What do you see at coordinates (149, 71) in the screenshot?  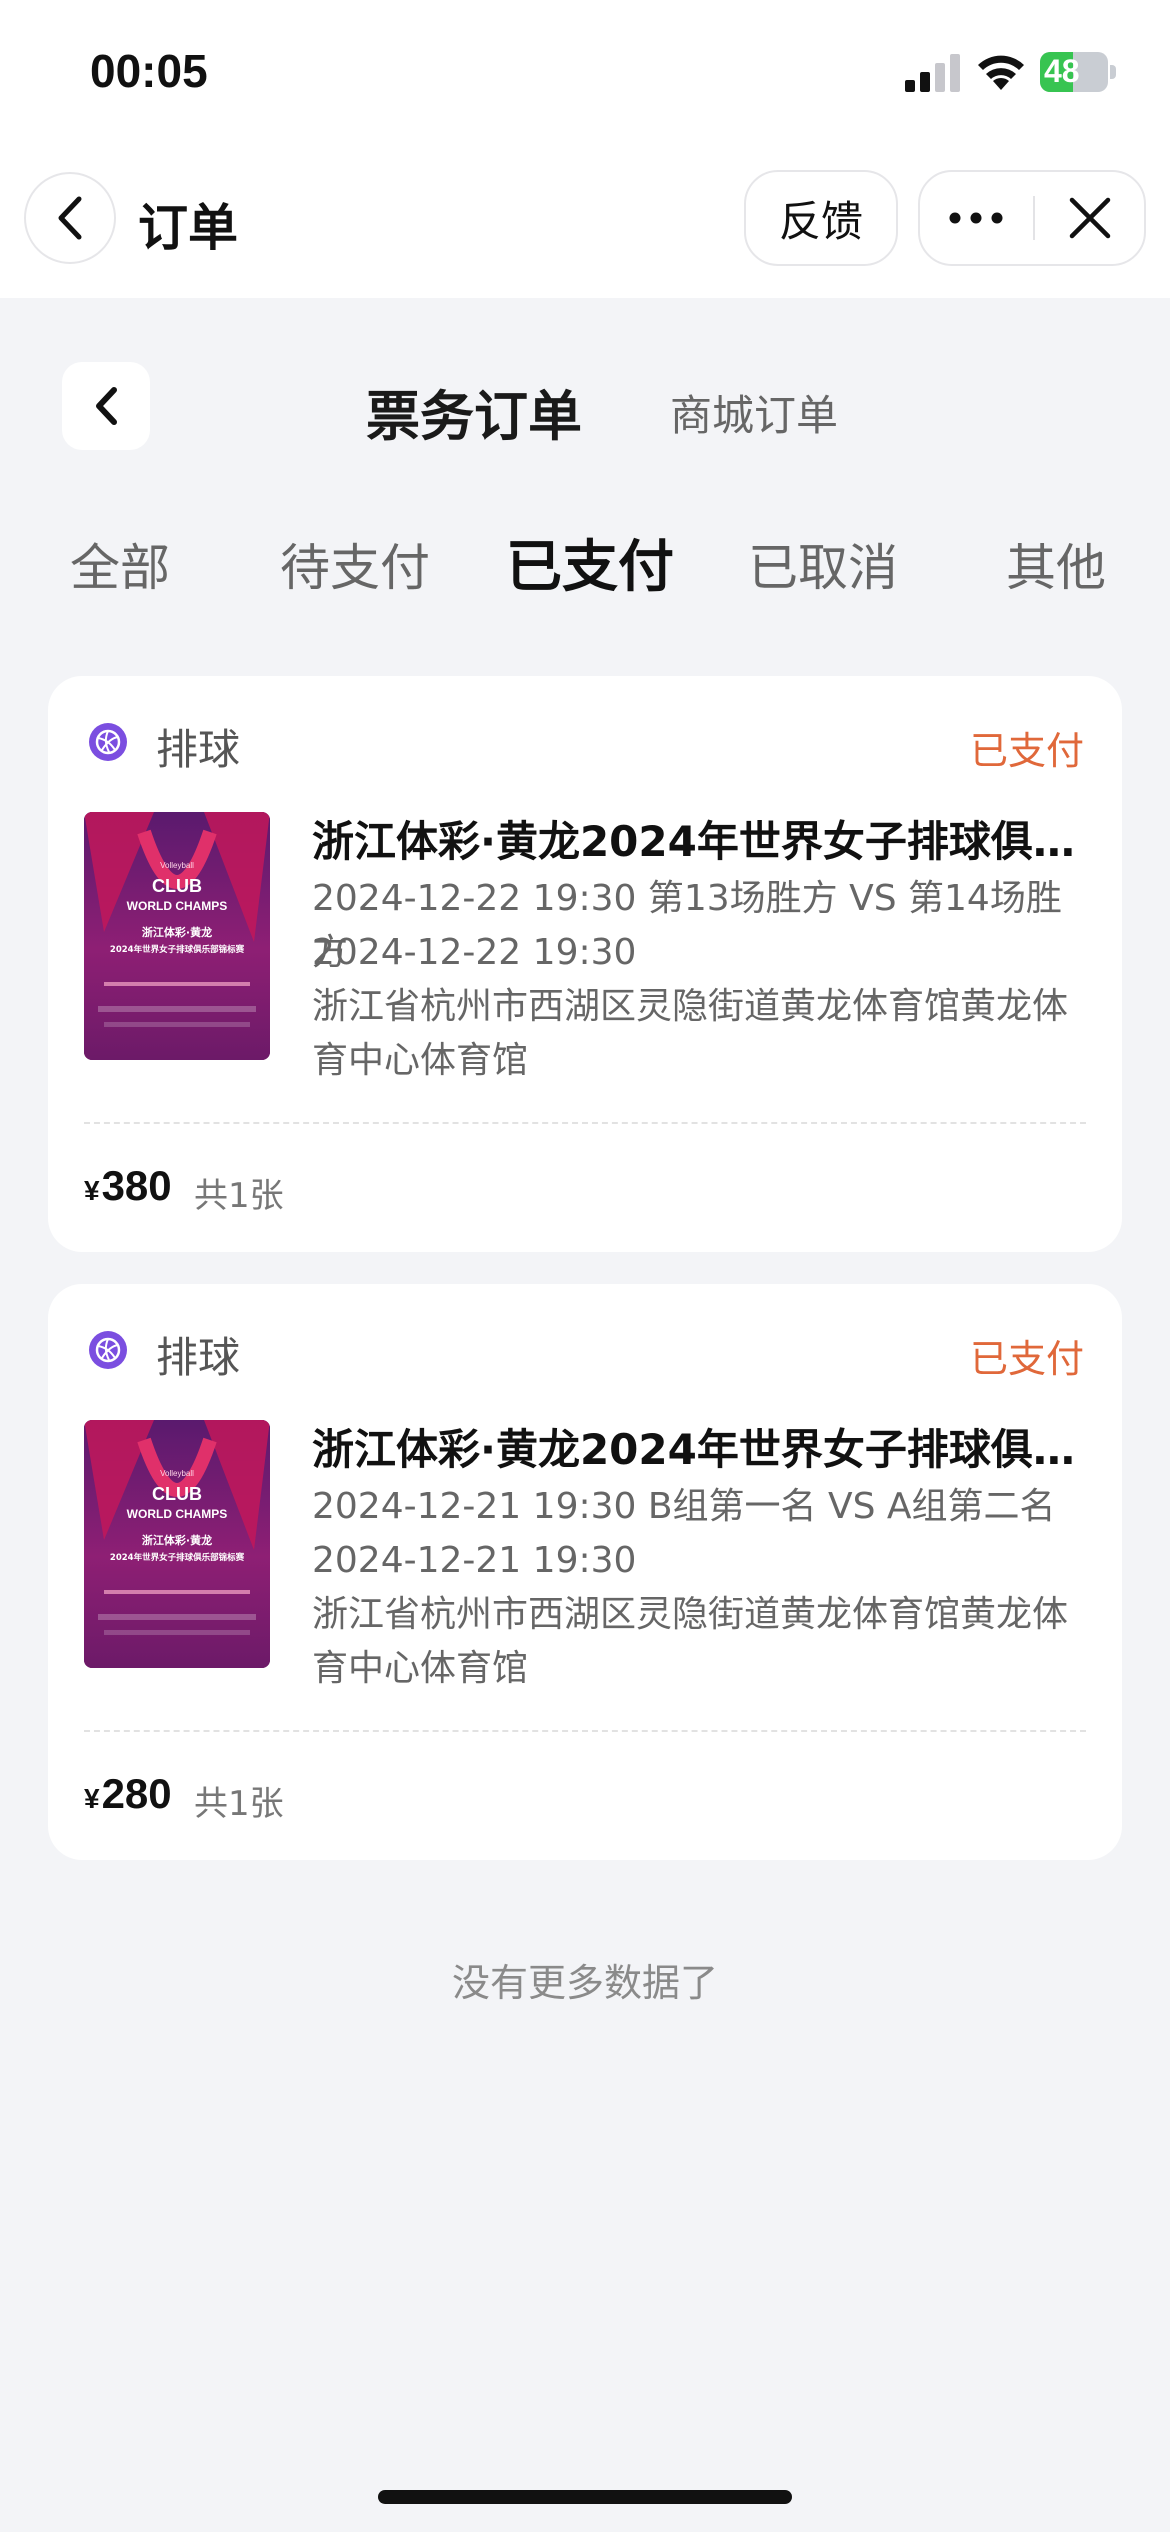 I see `status-time: 00:05` at bounding box center [149, 71].